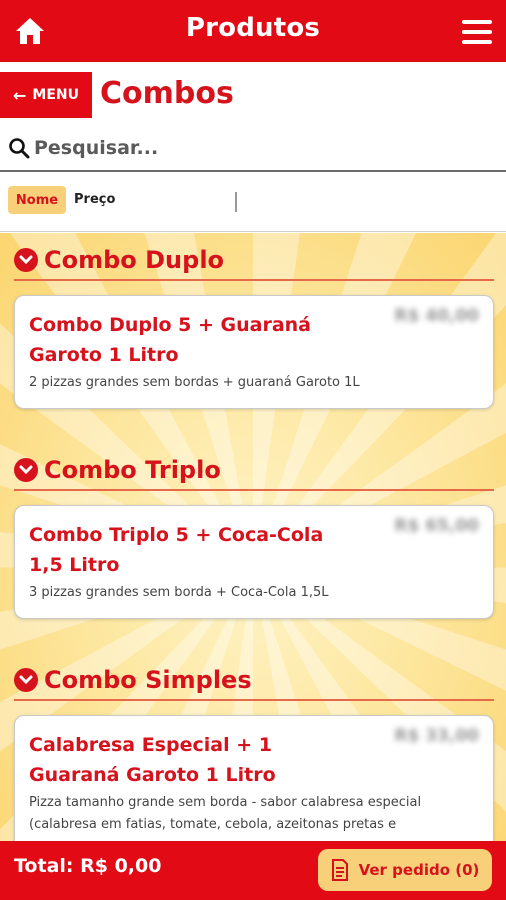 The image size is (506, 900). Describe the element at coordinates (253, 94) in the screenshot. I see `section-header: ← MENU Combos` at that location.